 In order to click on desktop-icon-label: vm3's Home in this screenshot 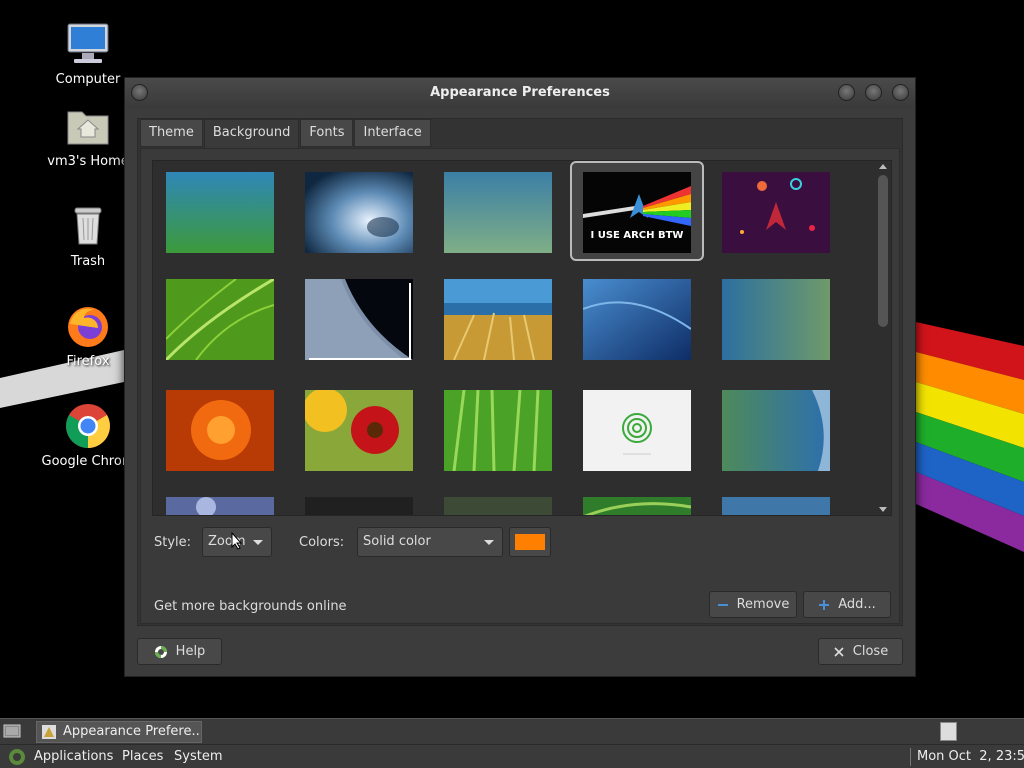, I will do `click(88, 161)`.